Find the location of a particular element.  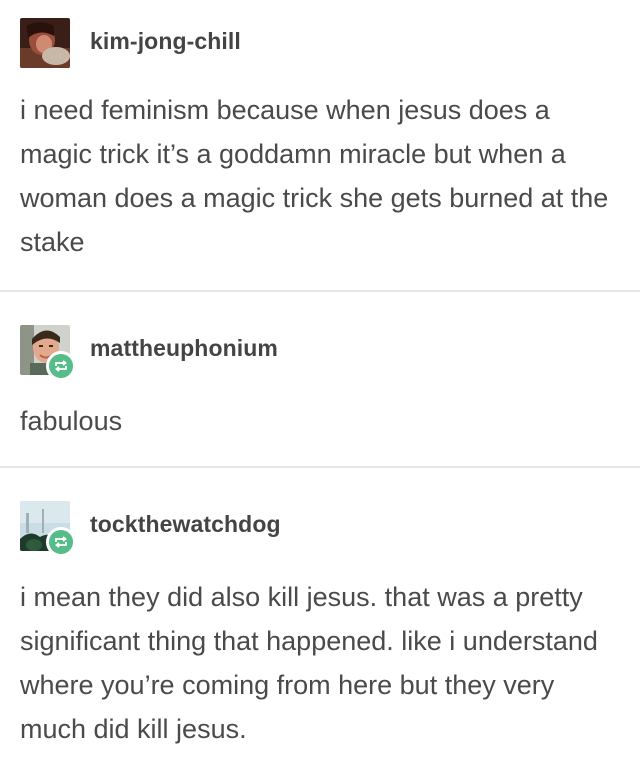

username: tockthewatchdog is located at coordinates (185, 524).